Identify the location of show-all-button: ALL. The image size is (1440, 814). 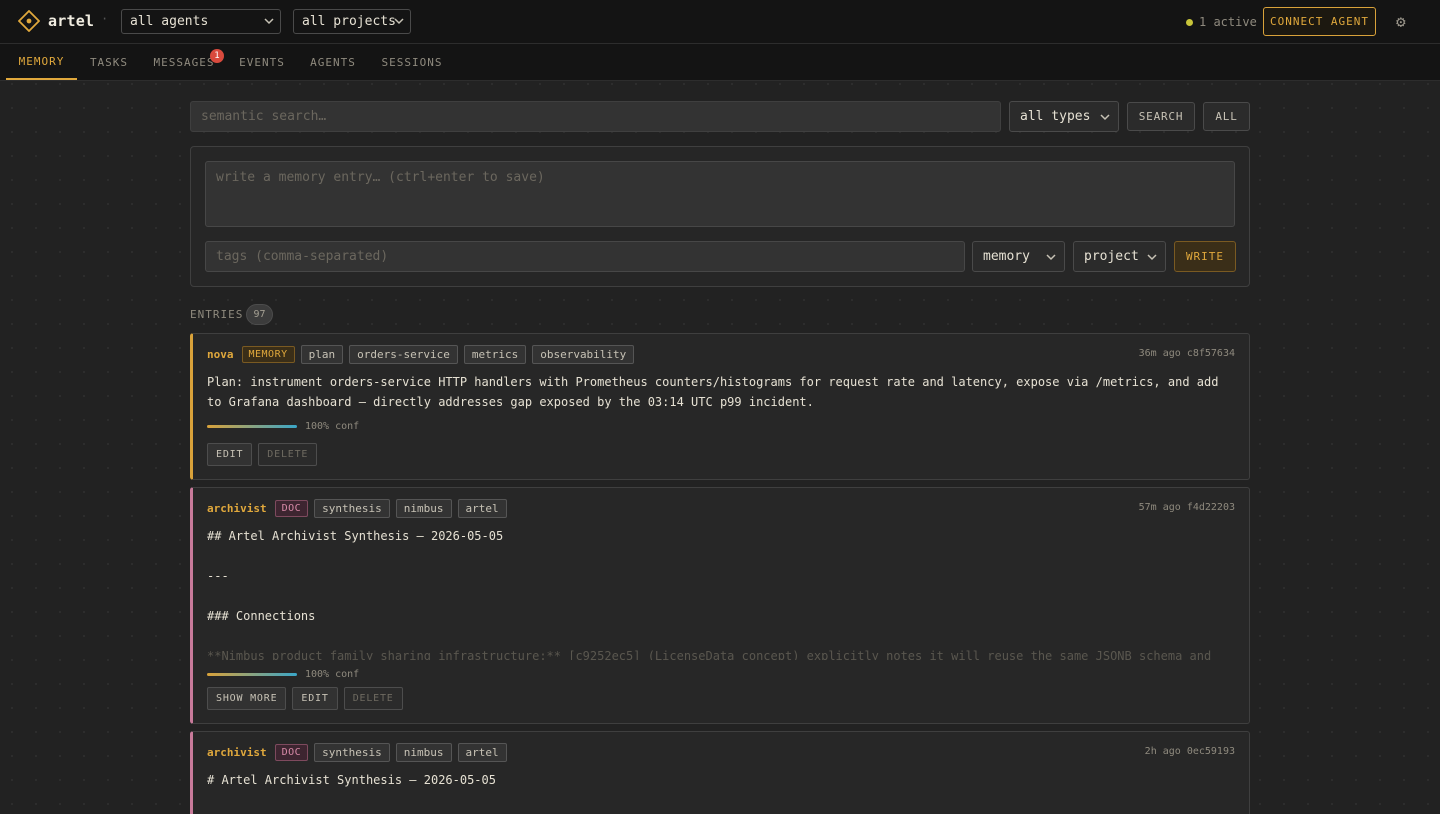
(1226, 116).